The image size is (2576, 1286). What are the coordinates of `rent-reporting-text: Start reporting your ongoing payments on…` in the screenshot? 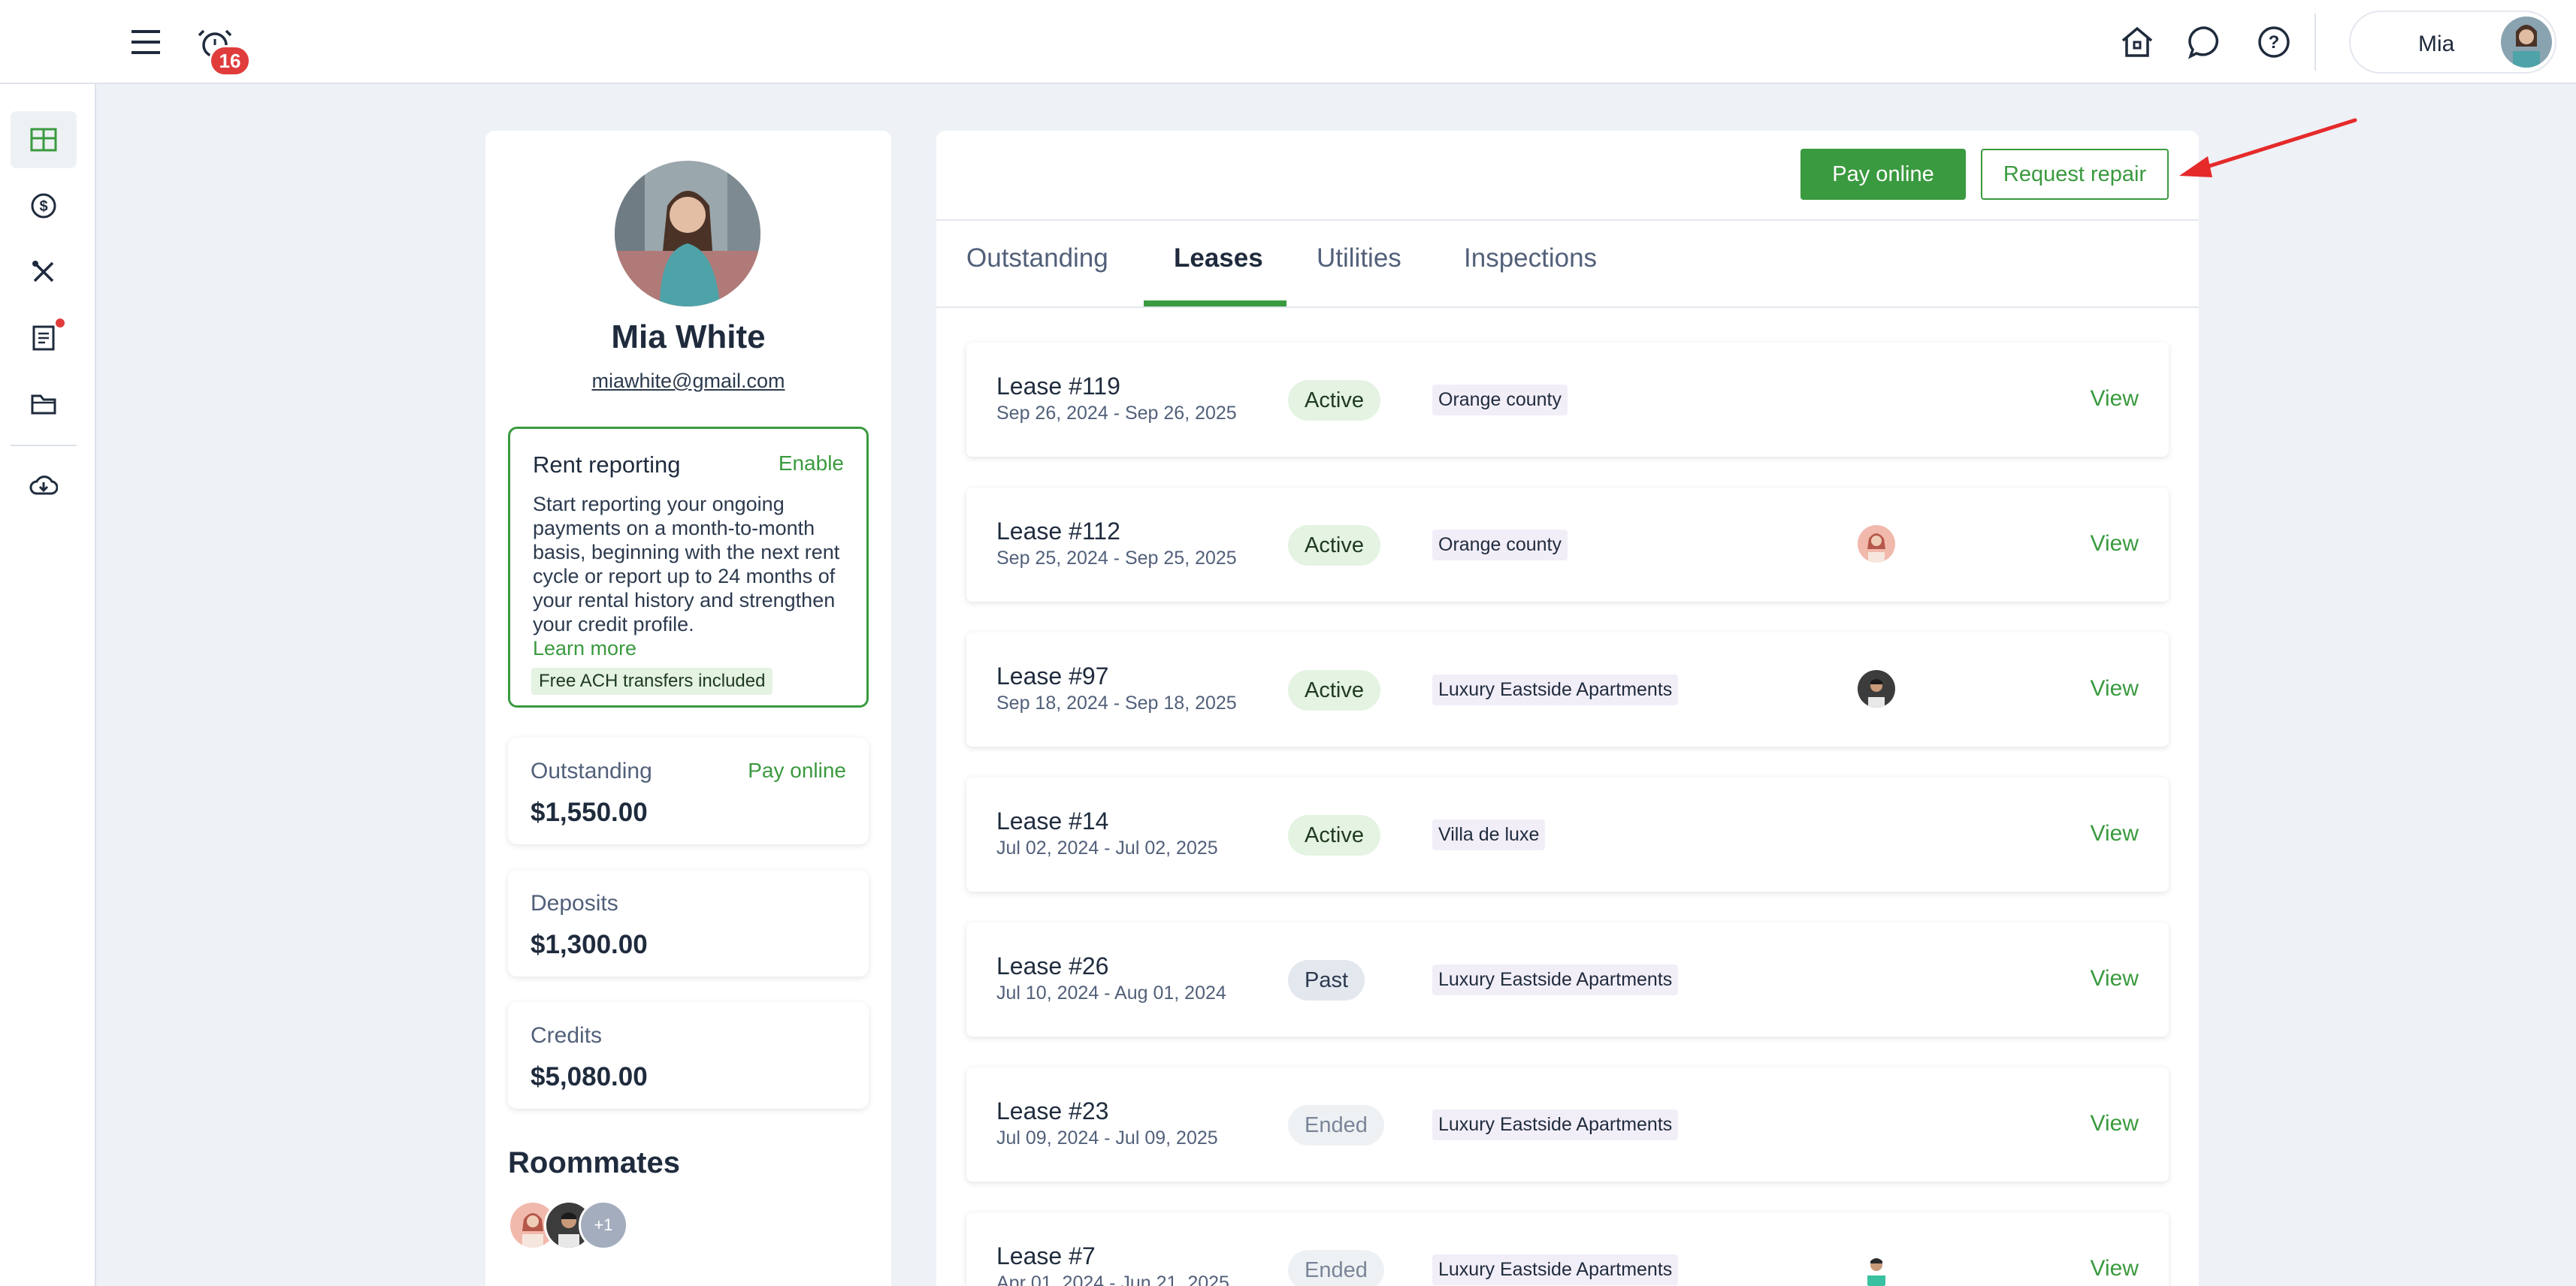 It's located at (686, 564).